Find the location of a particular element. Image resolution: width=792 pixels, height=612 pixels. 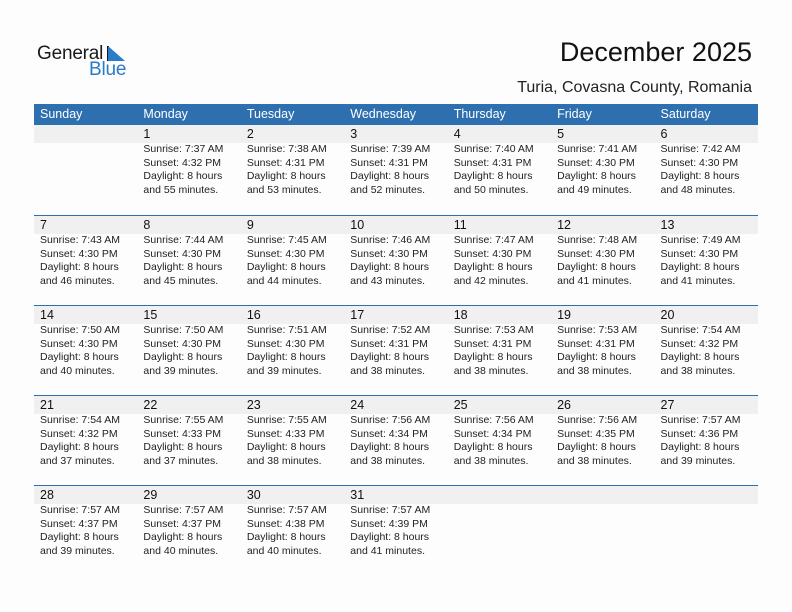

weekday-saturday: Saturday is located at coordinates (685, 114).